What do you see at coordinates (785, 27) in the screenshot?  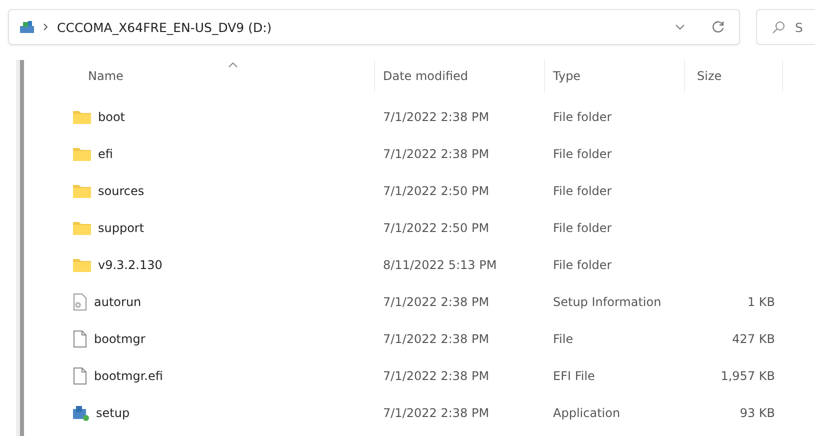 I see `search-field: S` at bounding box center [785, 27].